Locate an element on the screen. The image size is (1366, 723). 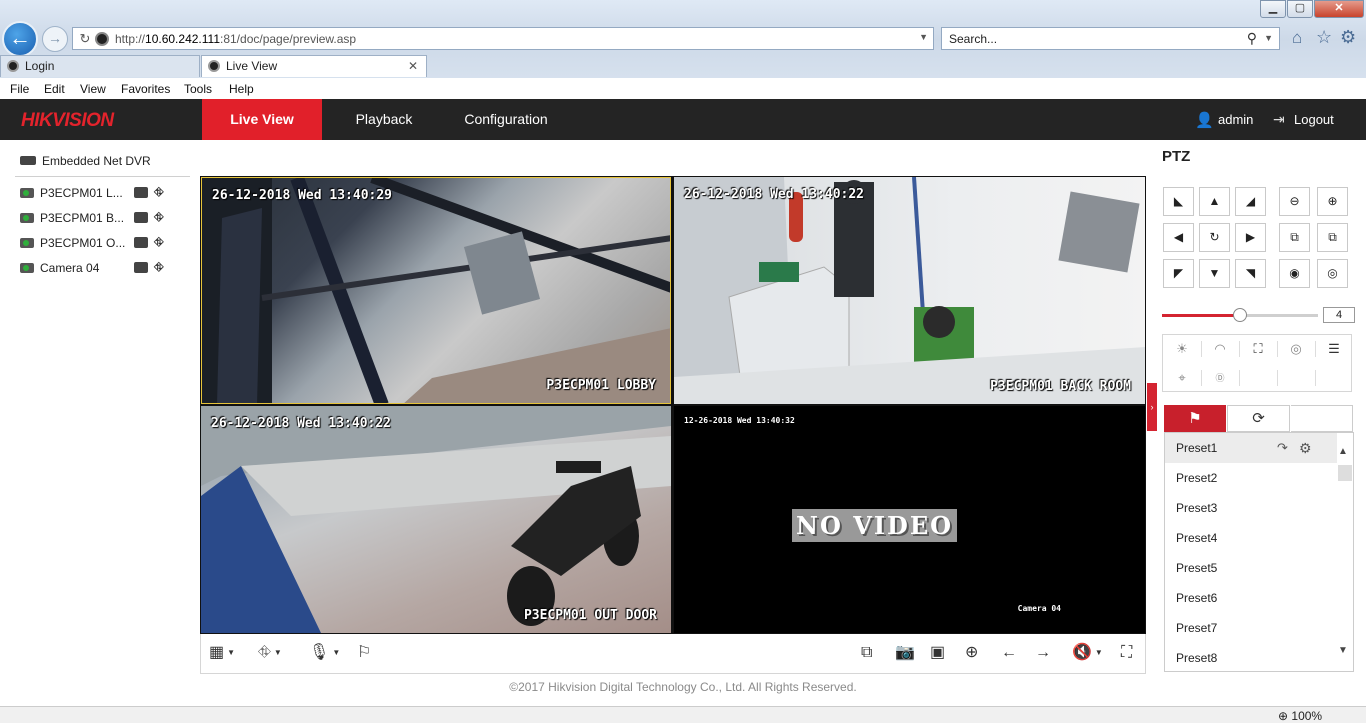
menu-tools: Tools is located at coordinates (198, 89).